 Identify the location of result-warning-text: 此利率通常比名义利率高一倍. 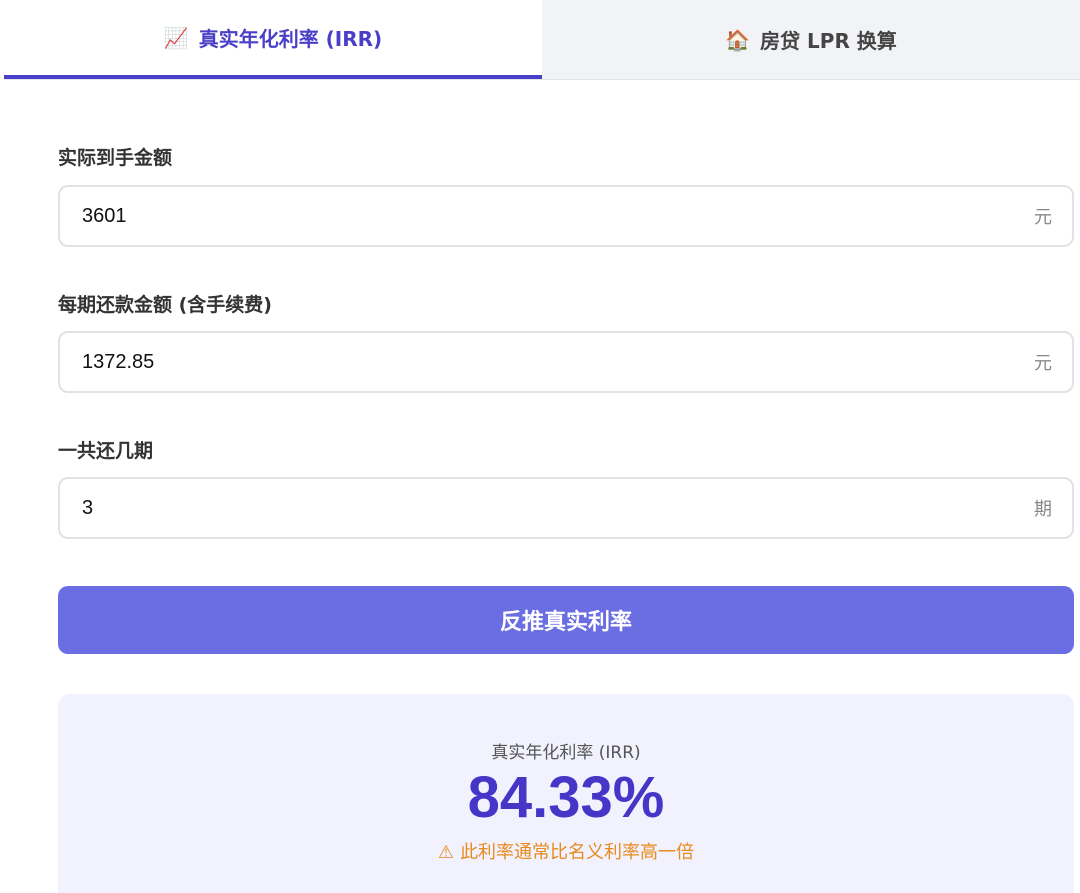
(577, 852).